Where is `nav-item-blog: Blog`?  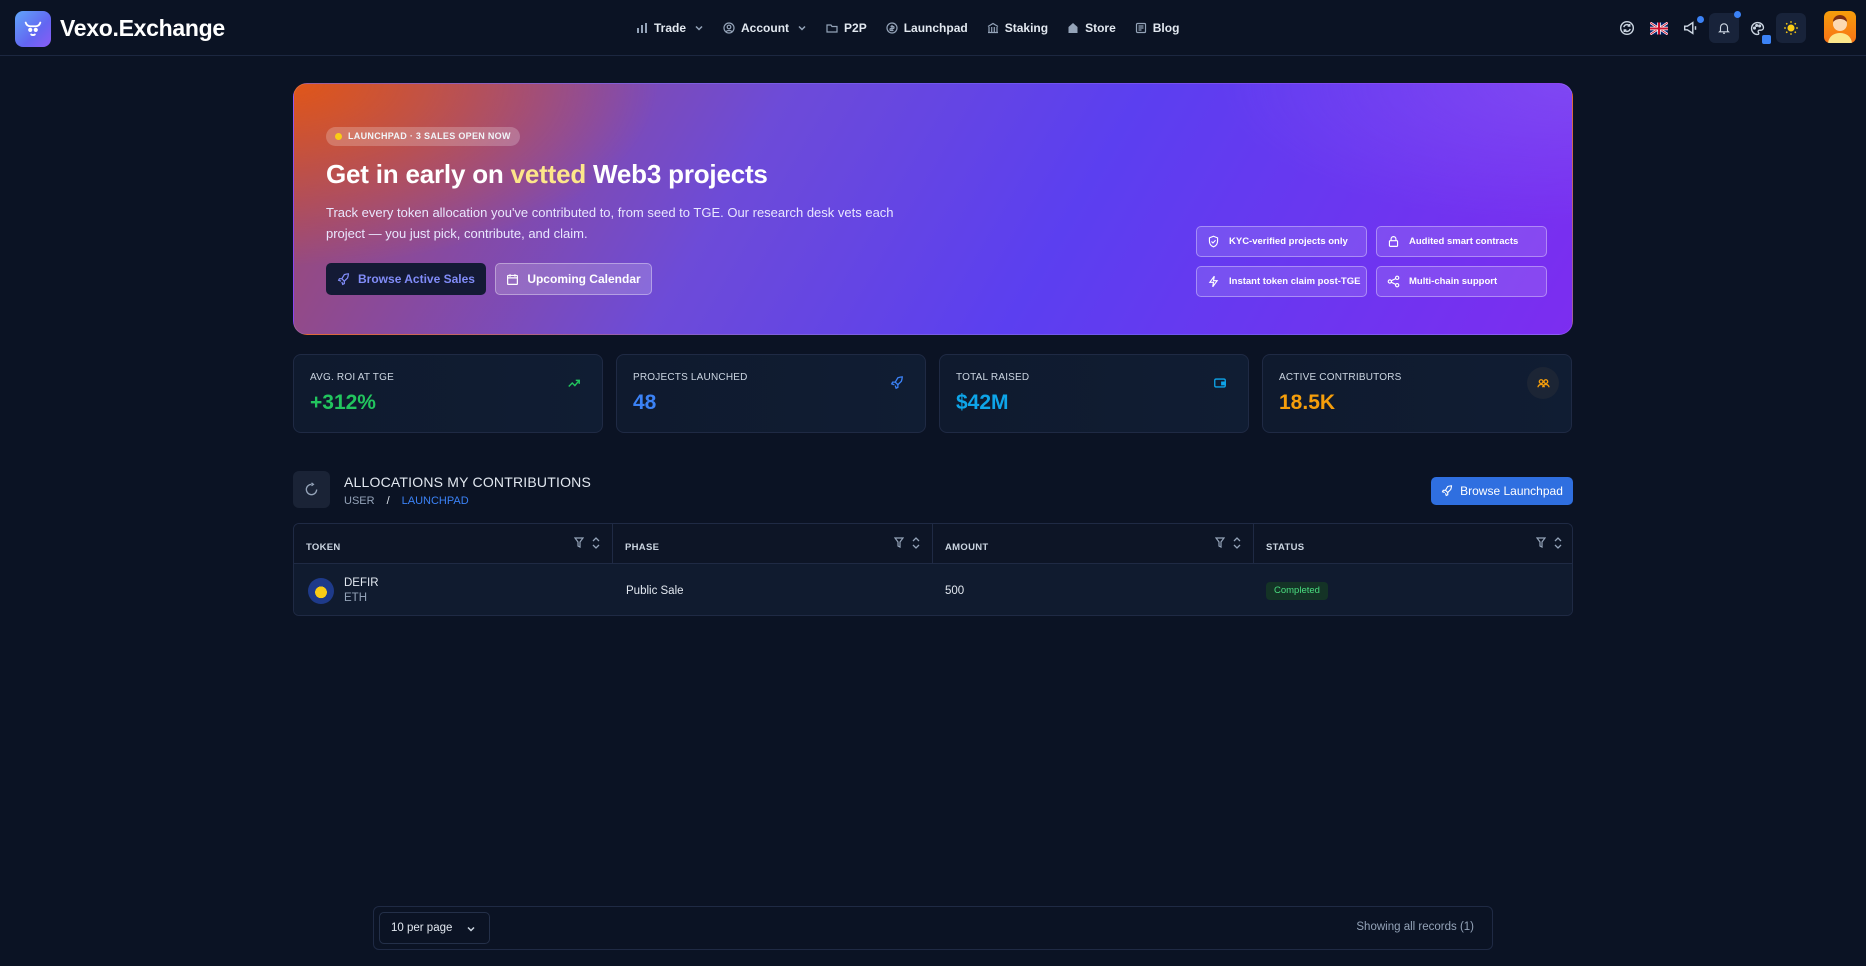 nav-item-blog: Blog is located at coordinates (1157, 28).